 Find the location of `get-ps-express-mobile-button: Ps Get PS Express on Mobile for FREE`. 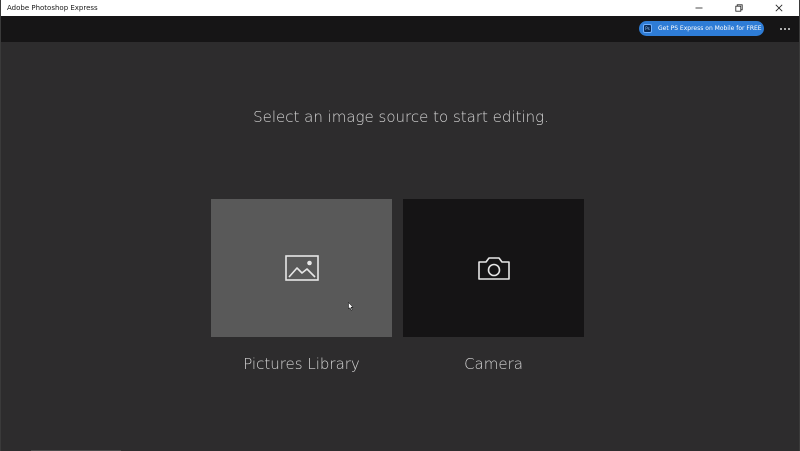

get-ps-express-mobile-button: Ps Get PS Express on Mobile for FREE is located at coordinates (701, 28).